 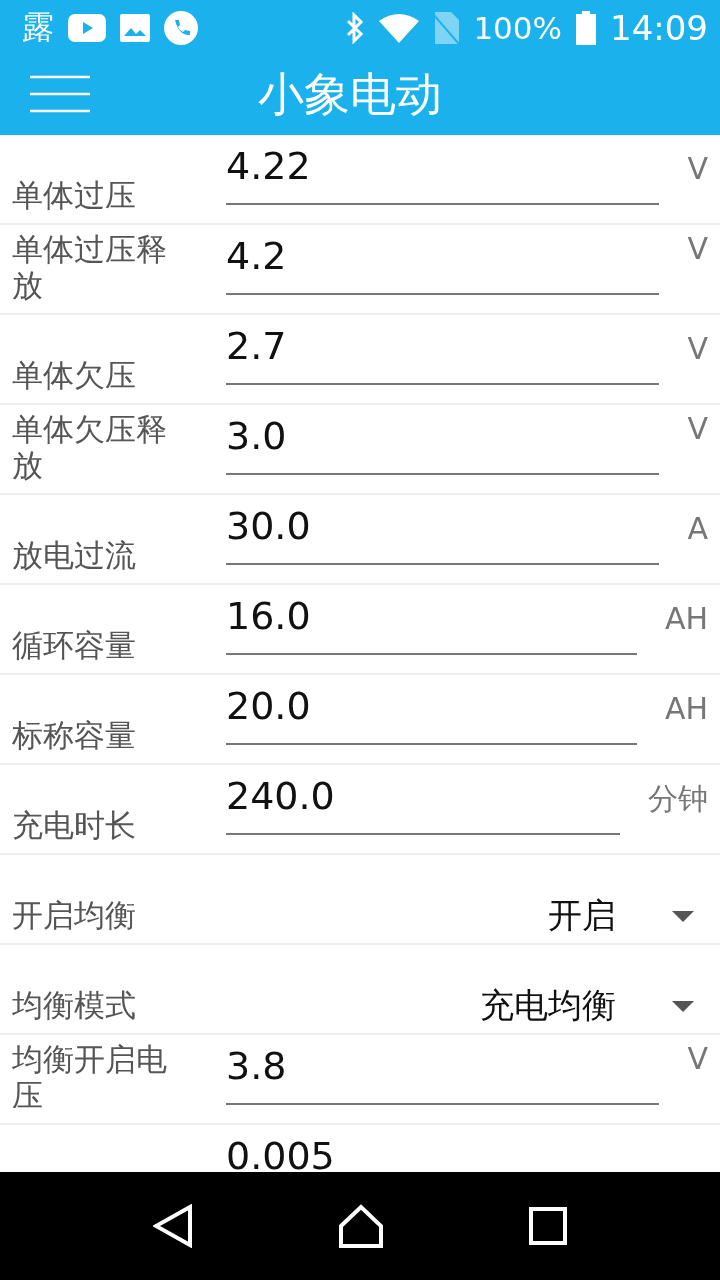 What do you see at coordinates (74, 1005) in the screenshot?
I see `setting-label: 均衡模式` at bounding box center [74, 1005].